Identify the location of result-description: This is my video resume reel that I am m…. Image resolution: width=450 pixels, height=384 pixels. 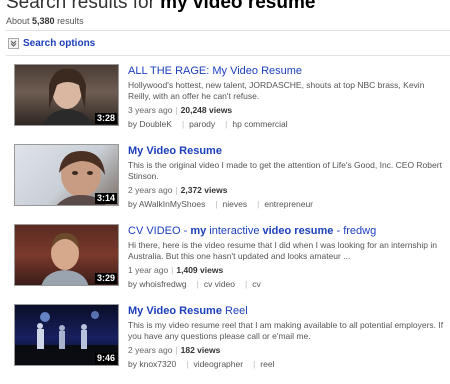
(286, 330).